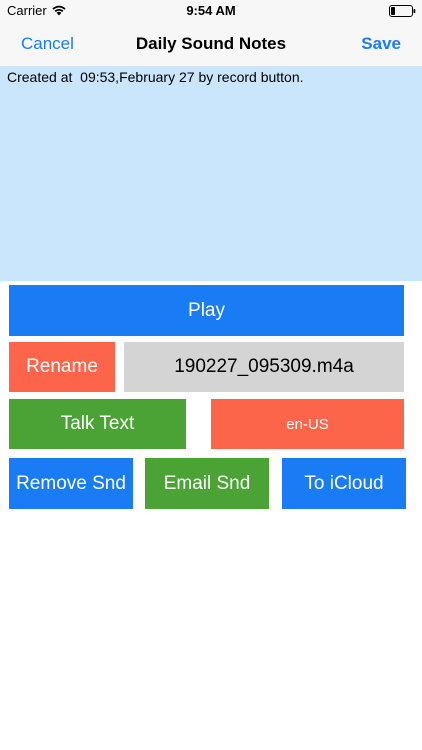  Describe the element at coordinates (206, 310) in the screenshot. I see `play-button: Play` at that location.